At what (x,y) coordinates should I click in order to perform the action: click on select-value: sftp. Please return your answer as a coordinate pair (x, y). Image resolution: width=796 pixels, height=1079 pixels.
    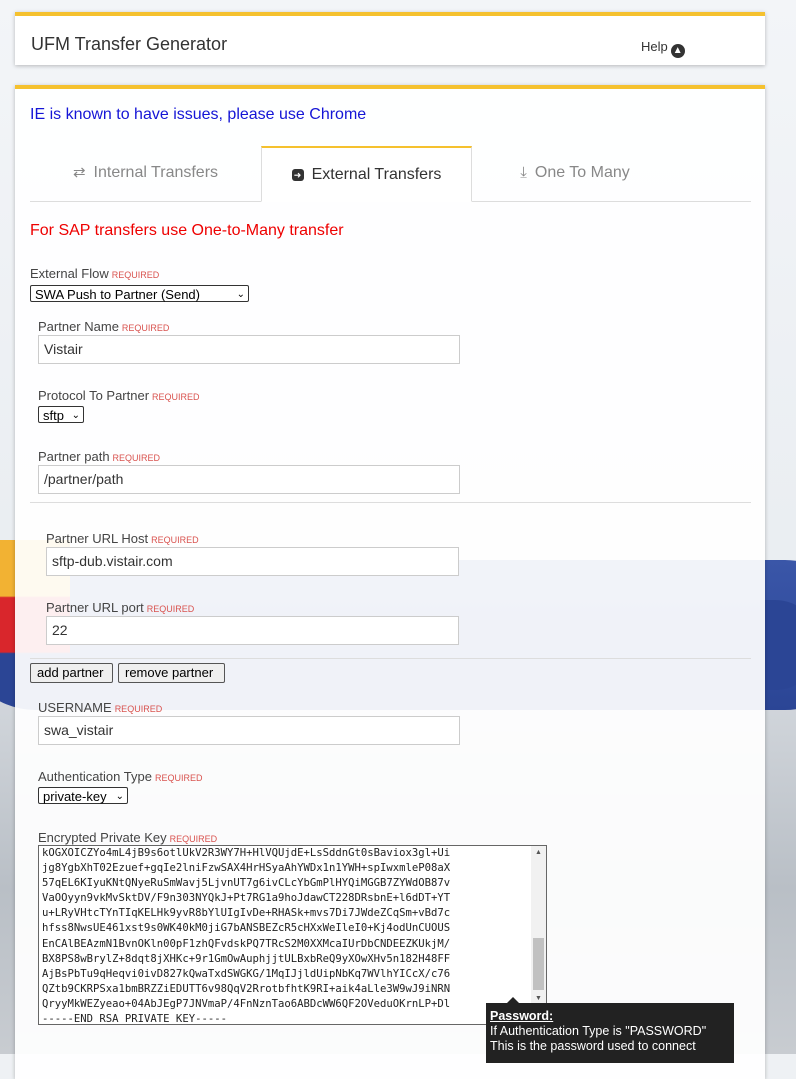
    Looking at the image, I should click on (53, 415).